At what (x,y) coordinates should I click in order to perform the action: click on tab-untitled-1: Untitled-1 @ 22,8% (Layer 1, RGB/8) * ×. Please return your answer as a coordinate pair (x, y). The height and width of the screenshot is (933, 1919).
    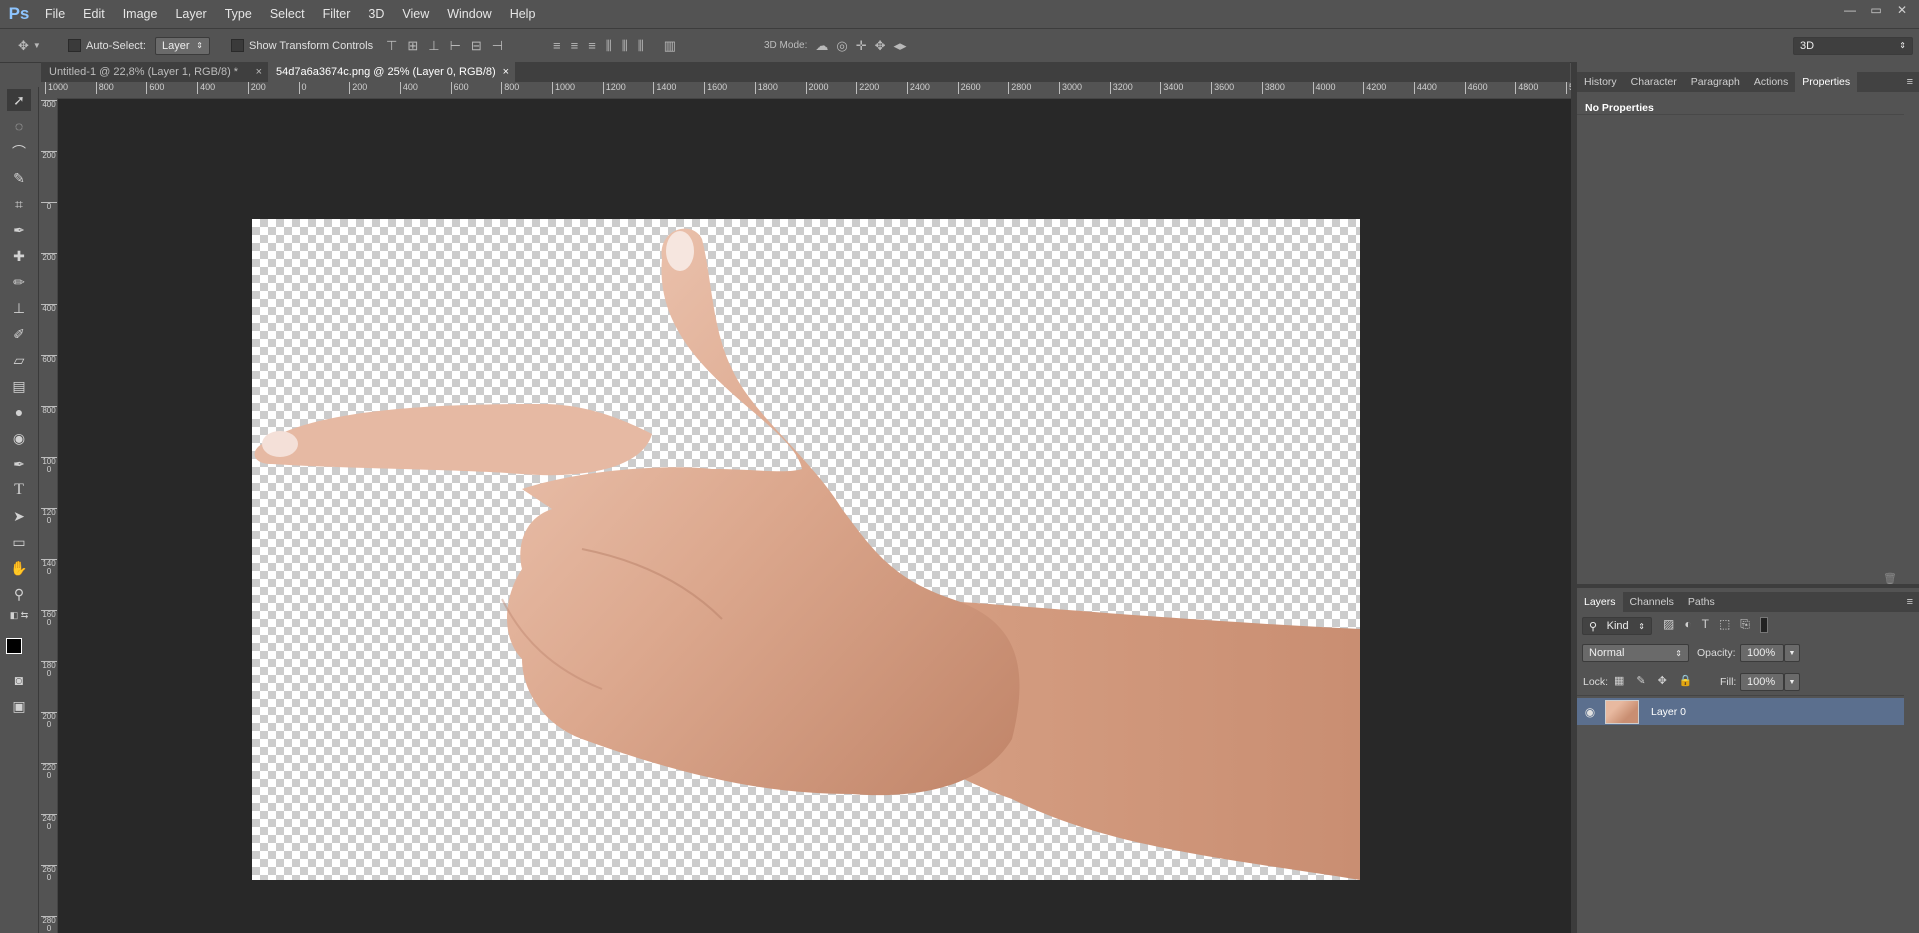
    Looking at the image, I should click on (154, 72).